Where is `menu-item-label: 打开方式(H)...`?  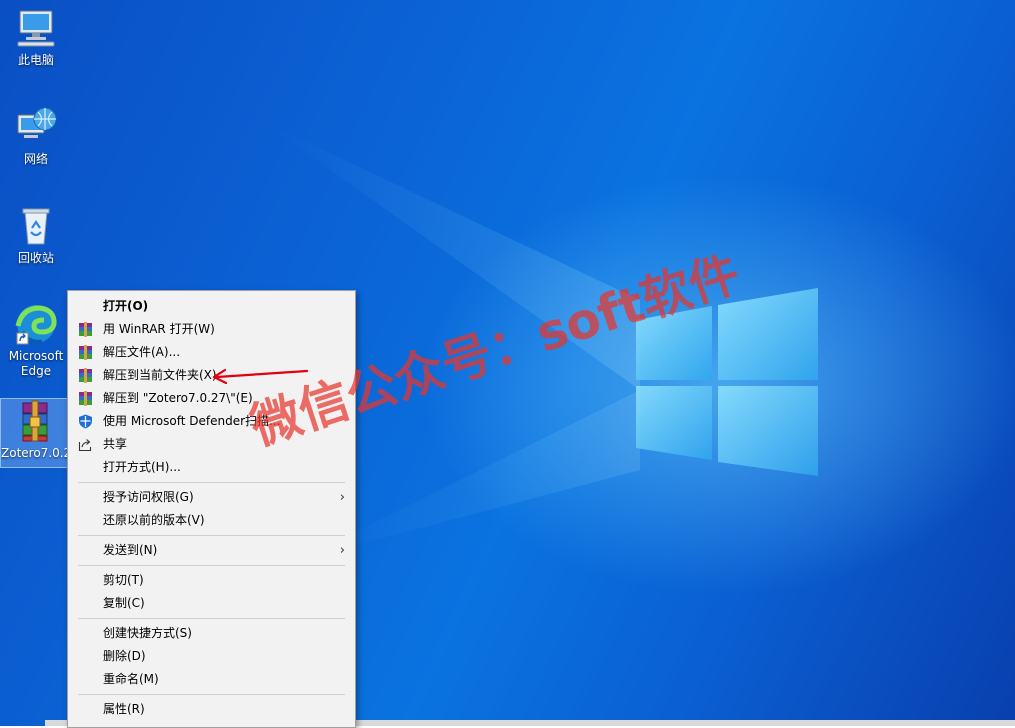 menu-item-label: 打开方式(H)... is located at coordinates (142, 467).